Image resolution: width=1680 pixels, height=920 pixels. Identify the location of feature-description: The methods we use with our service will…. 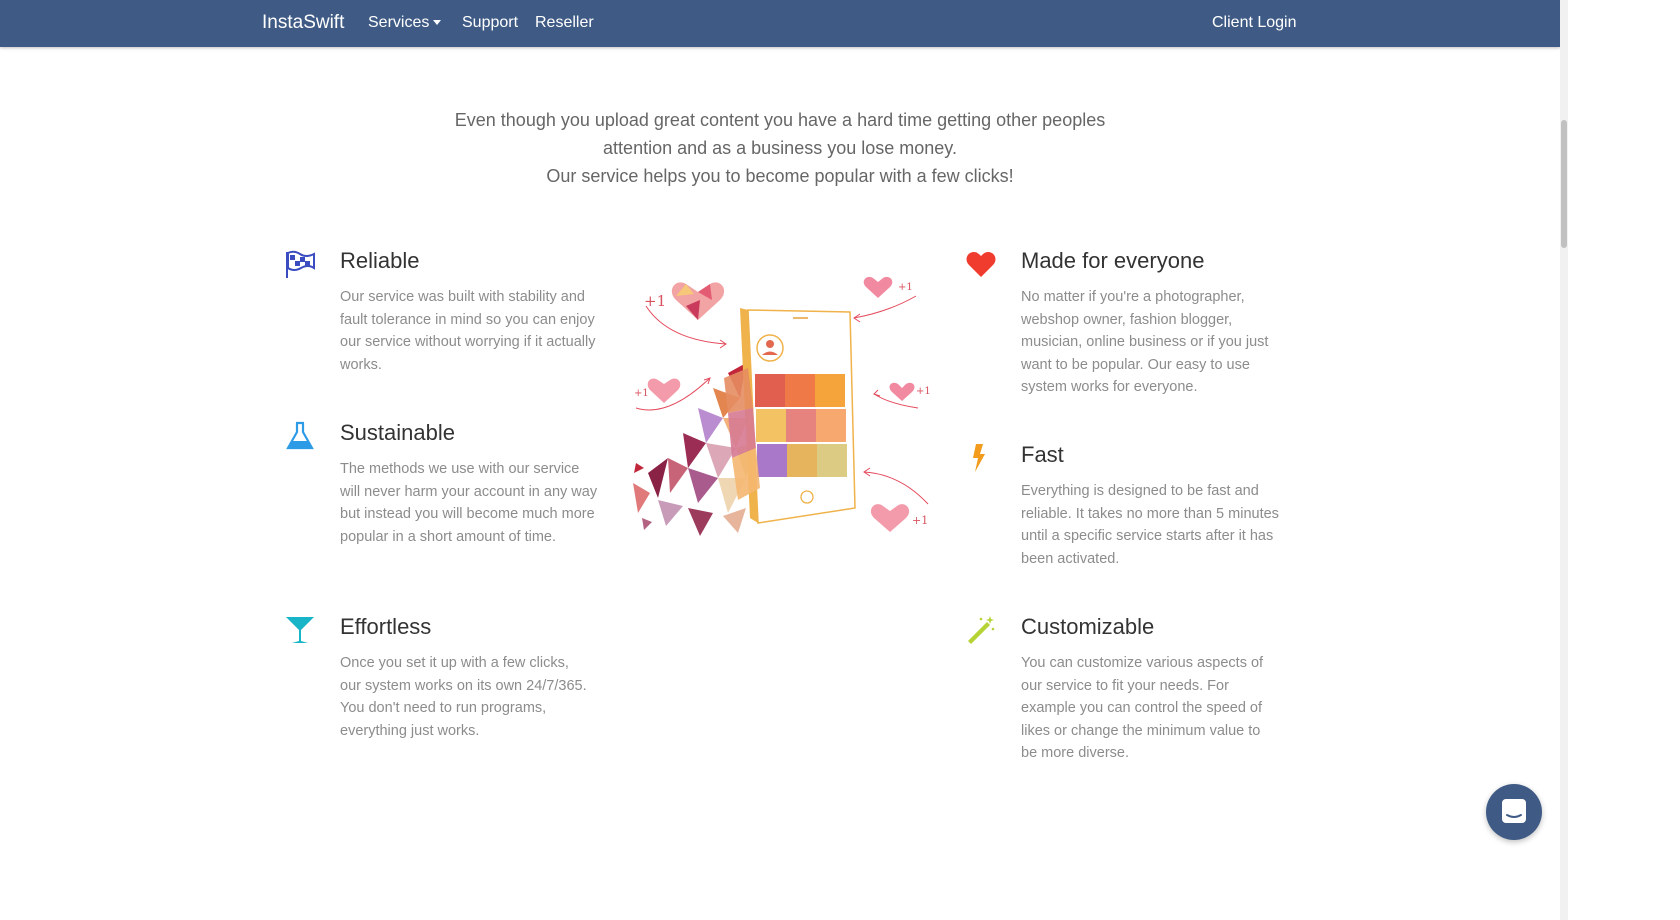
(469, 503).